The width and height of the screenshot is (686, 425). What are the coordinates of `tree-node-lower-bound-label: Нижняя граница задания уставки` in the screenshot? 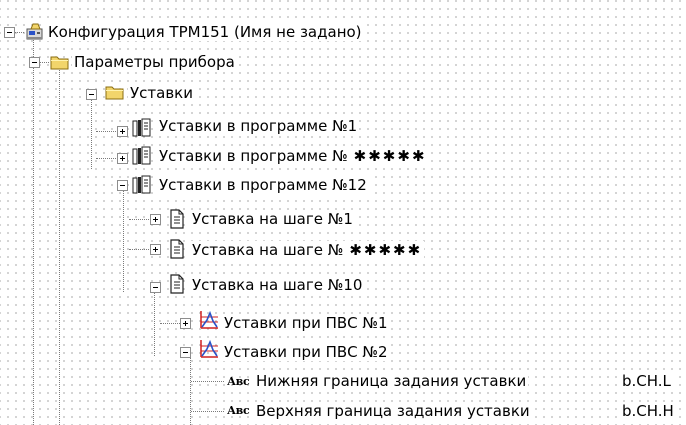 It's located at (391, 381).